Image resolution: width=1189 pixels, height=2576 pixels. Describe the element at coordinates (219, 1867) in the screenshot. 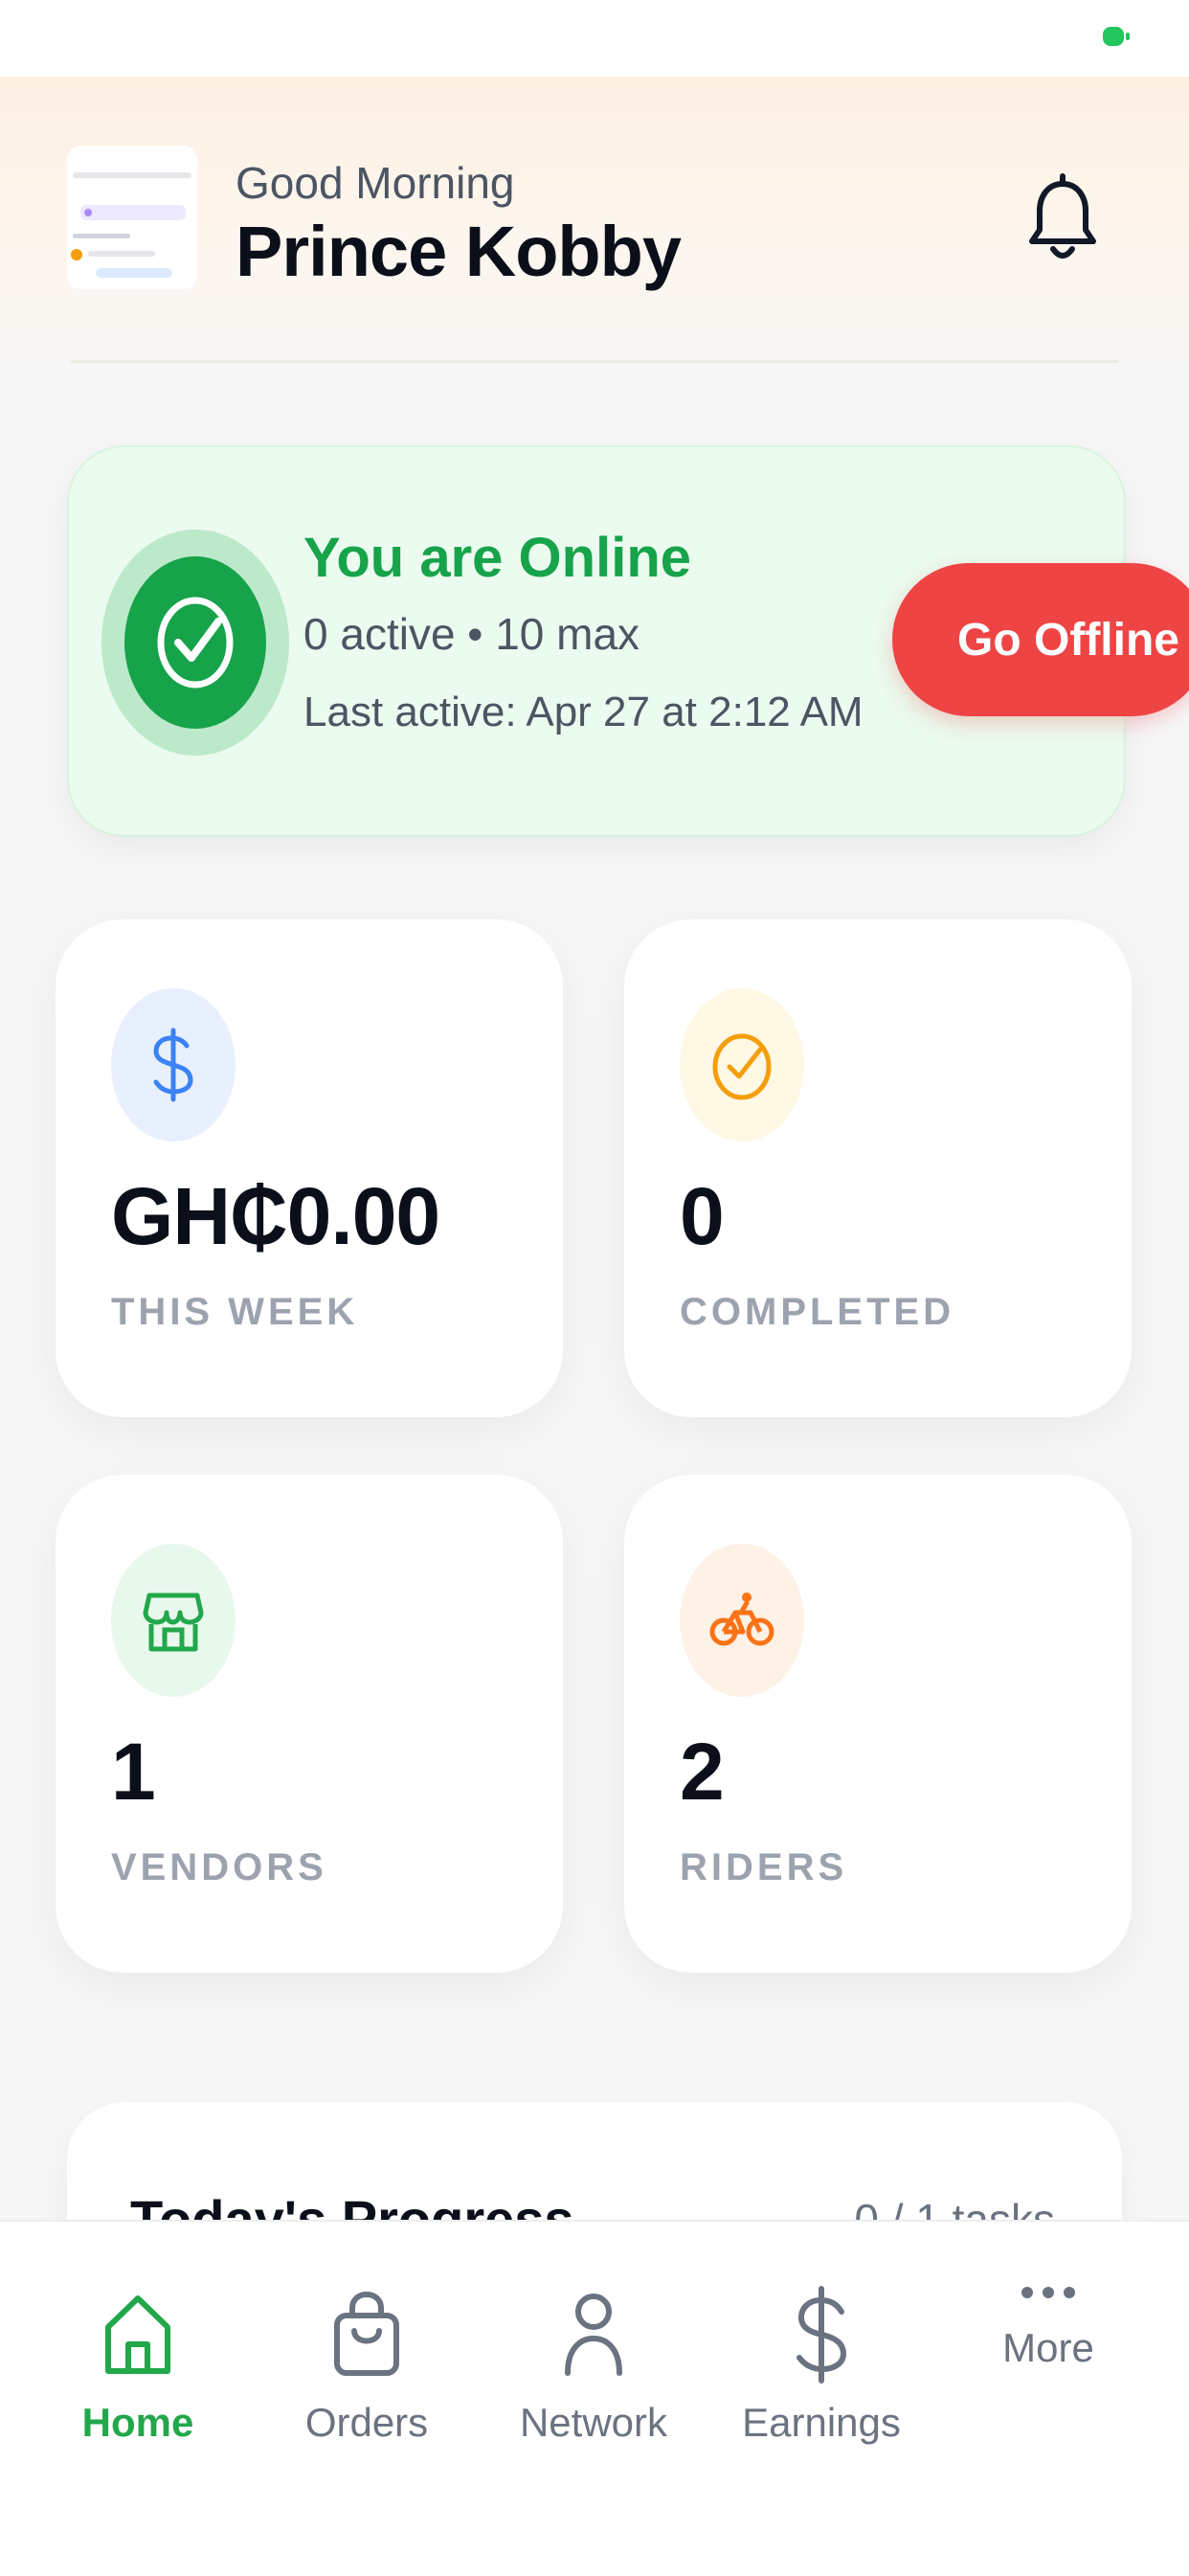

I see `stat-label: VENDORS` at that location.